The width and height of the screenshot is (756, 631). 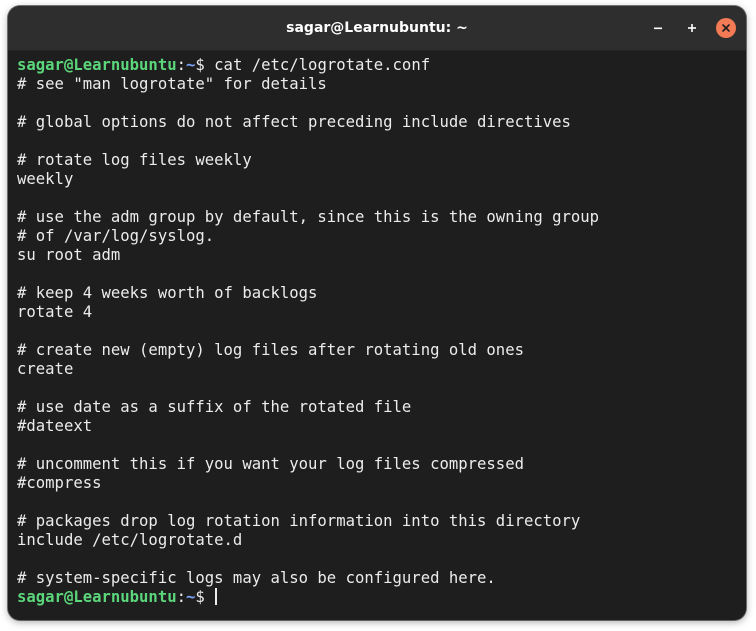 I want to click on output-line: # of /var/log/syslog., so click(x=116, y=236).